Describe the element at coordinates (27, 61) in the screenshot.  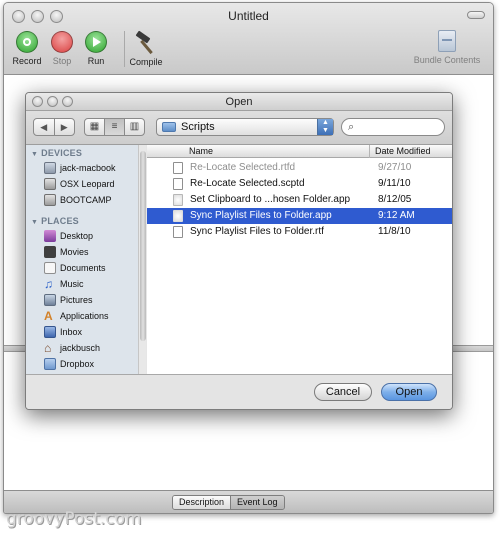
I see `record-label: Record` at that location.